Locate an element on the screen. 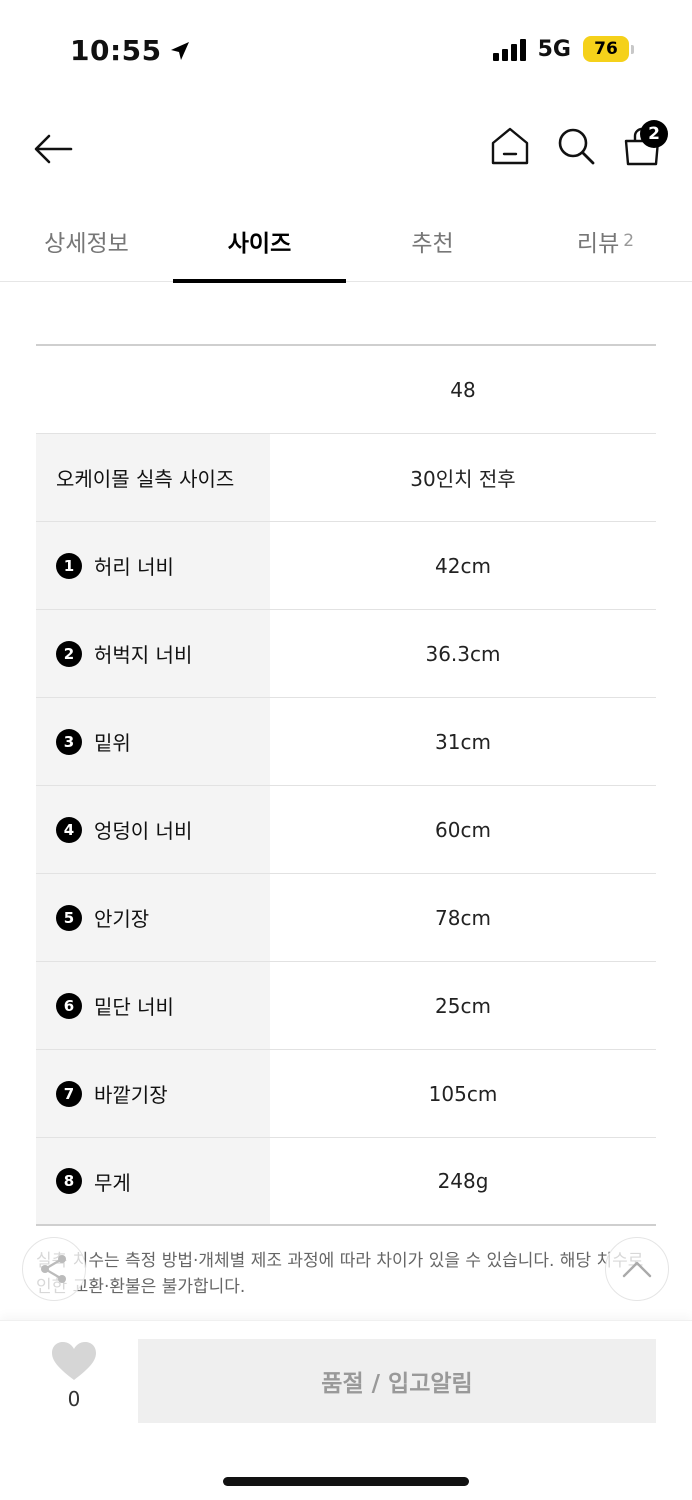  row-label-text: 허리 너비 is located at coordinates (134, 567).